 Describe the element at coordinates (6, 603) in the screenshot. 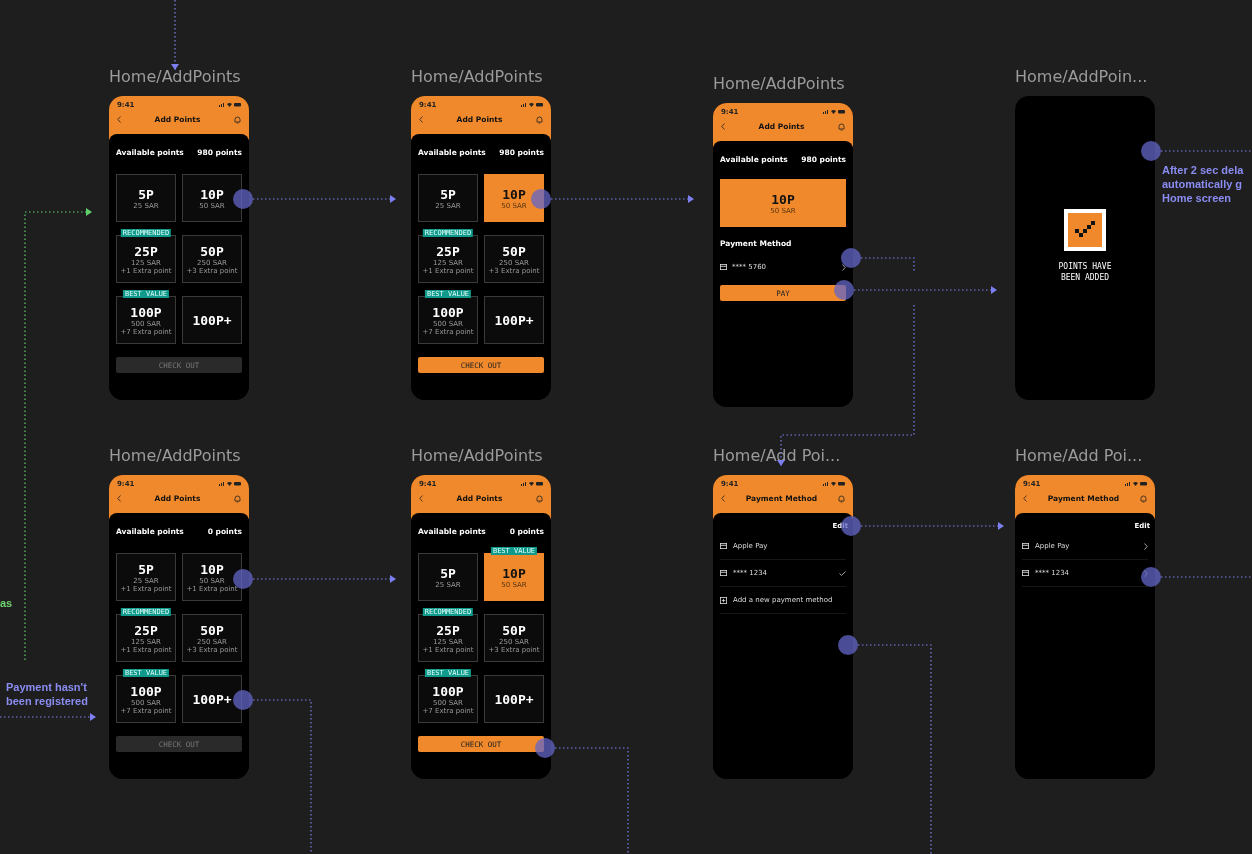

I see `annotation: as` at that location.